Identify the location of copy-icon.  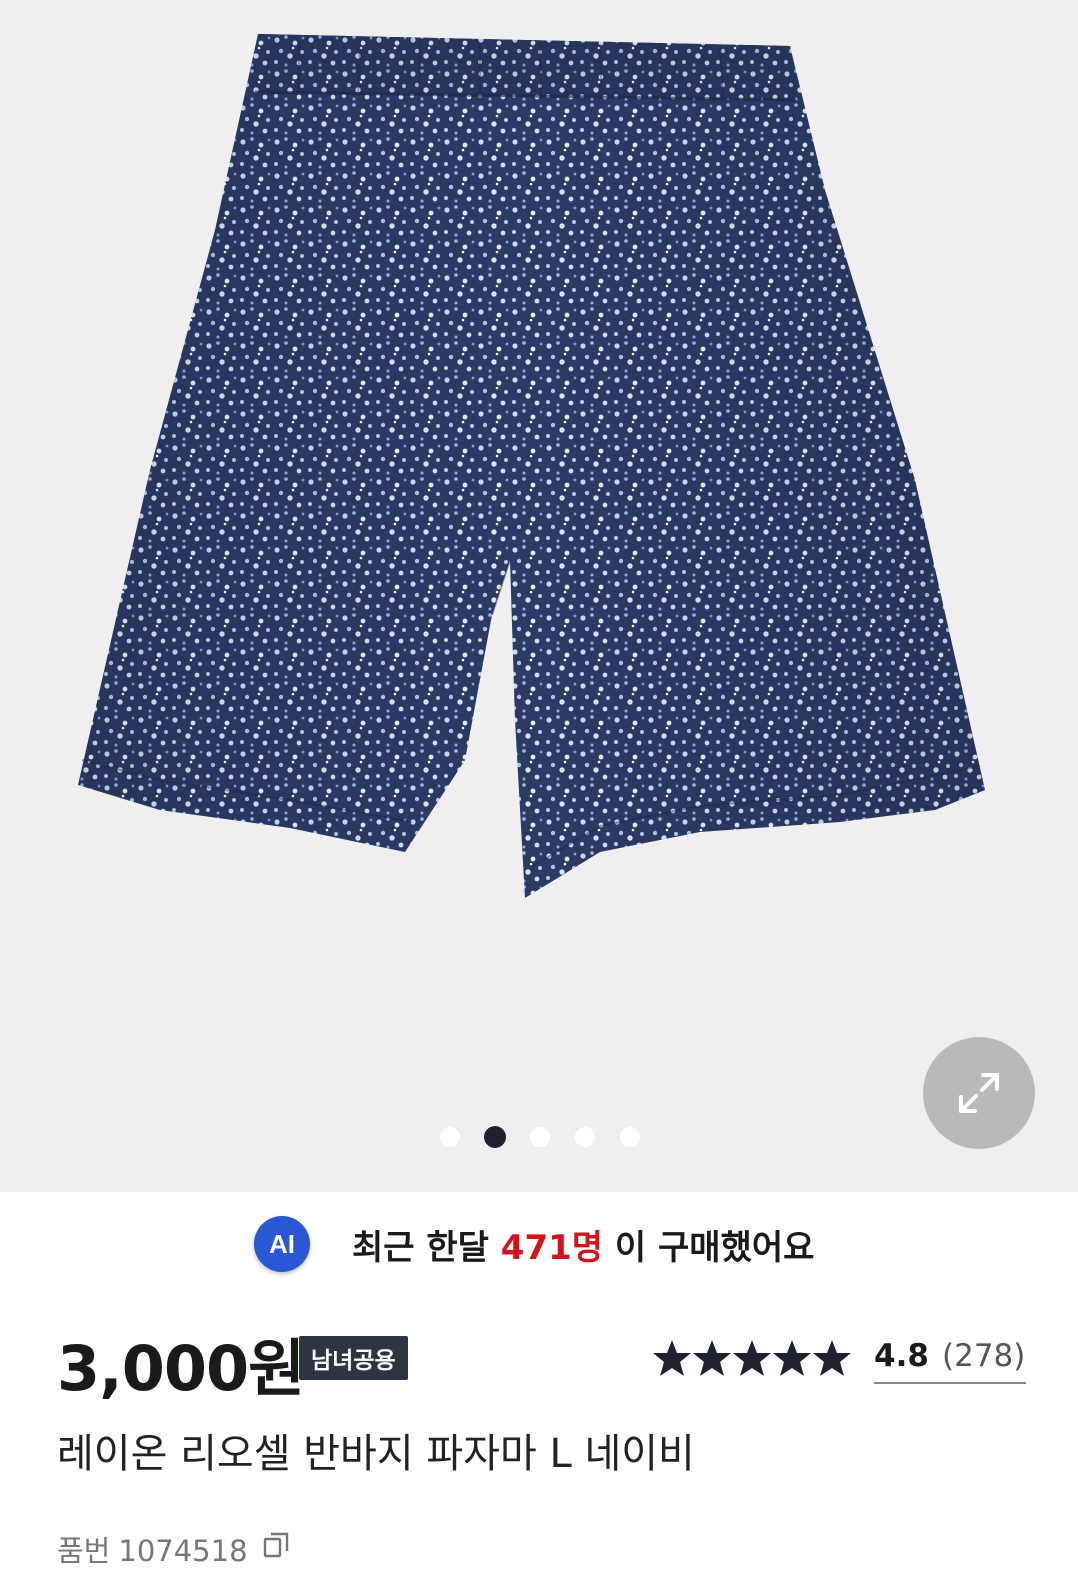
(276, 1545).